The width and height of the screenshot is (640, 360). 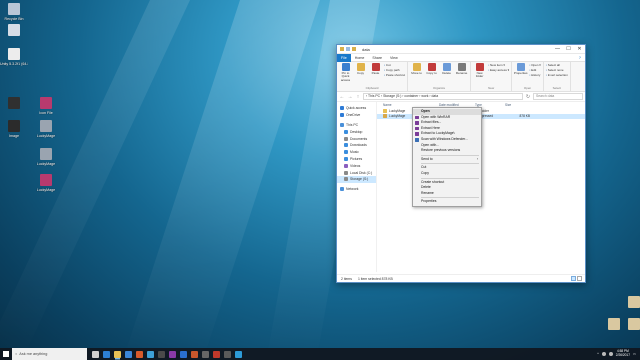 What do you see at coordinates (535, 65) in the screenshot?
I see `ribbon-small-button: Open ▾` at bounding box center [535, 65].